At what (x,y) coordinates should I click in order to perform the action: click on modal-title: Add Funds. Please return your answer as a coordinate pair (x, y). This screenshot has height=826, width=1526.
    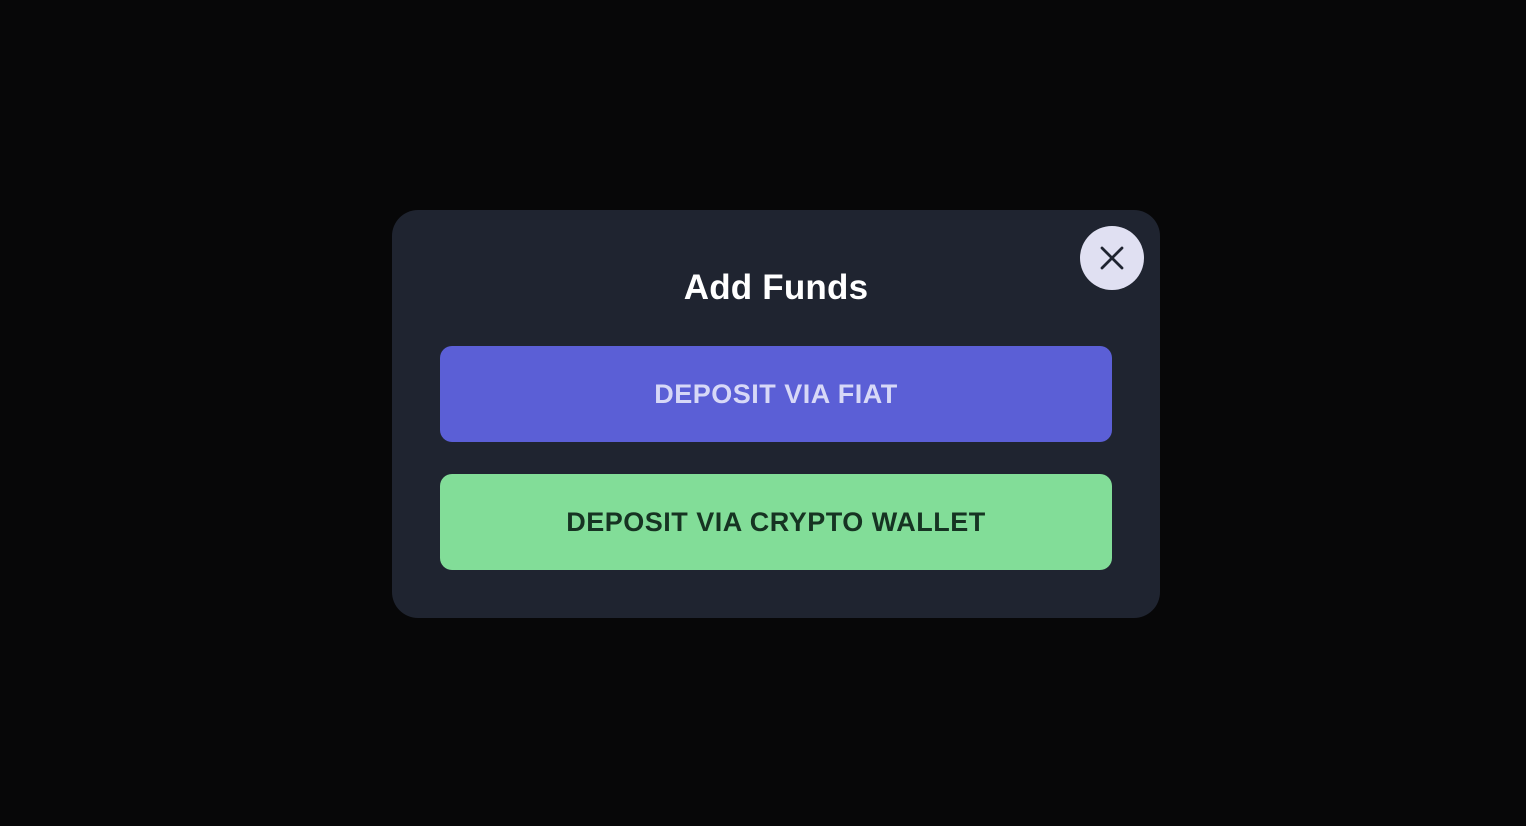
    Looking at the image, I should click on (776, 287).